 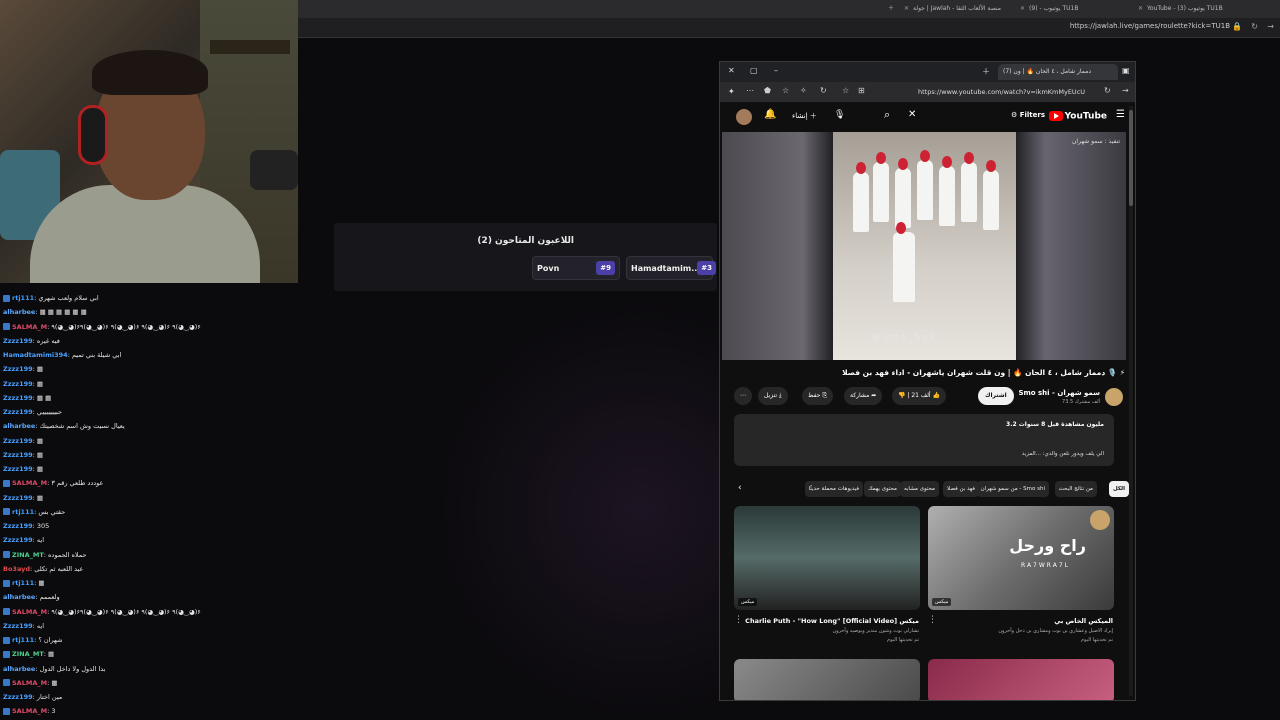 I want to click on filter-chip: فيديوهات محملة حديثًا, so click(x=833, y=489).